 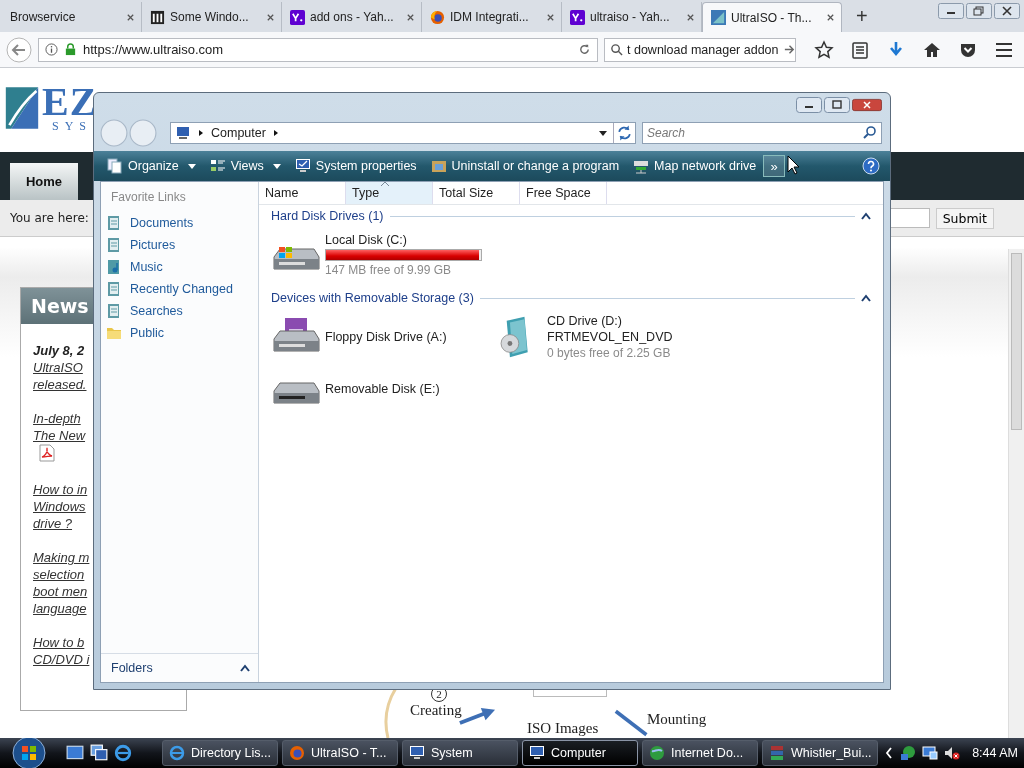 I want to click on news-link: drive ?, so click(x=53, y=523).